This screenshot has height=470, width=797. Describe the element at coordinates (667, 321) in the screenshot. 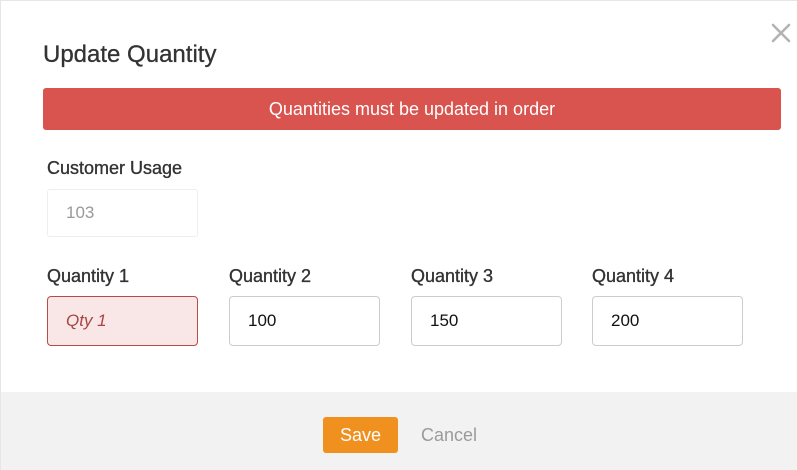

I see `quantity-4-input` at that location.